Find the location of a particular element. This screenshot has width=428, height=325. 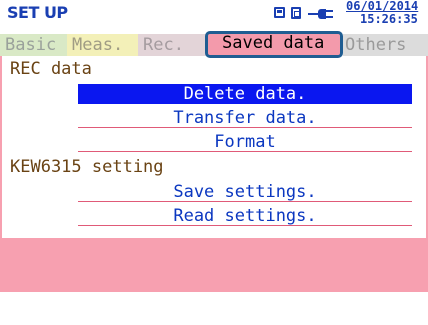

sd-card-icon is located at coordinates (279, 12).